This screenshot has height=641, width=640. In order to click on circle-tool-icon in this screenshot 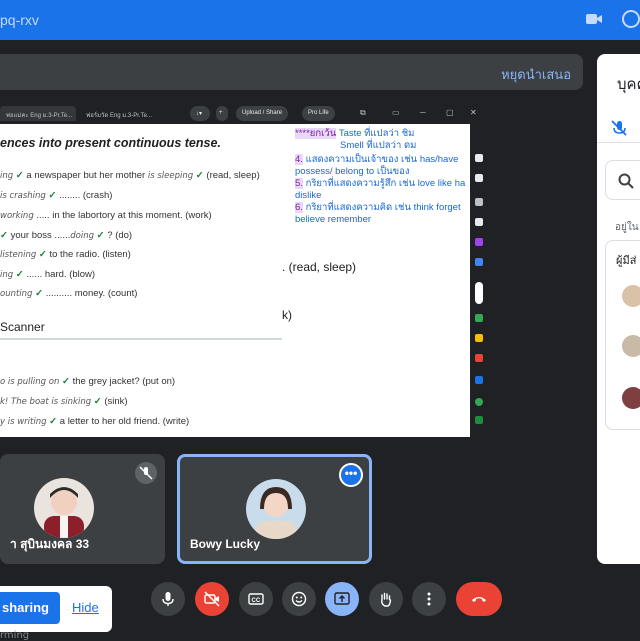, I will do `click(479, 402)`.